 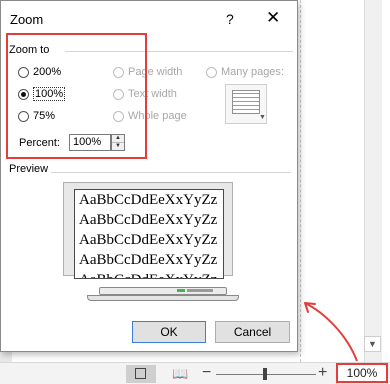 I want to click on radio-circle, so click(x=211, y=72).